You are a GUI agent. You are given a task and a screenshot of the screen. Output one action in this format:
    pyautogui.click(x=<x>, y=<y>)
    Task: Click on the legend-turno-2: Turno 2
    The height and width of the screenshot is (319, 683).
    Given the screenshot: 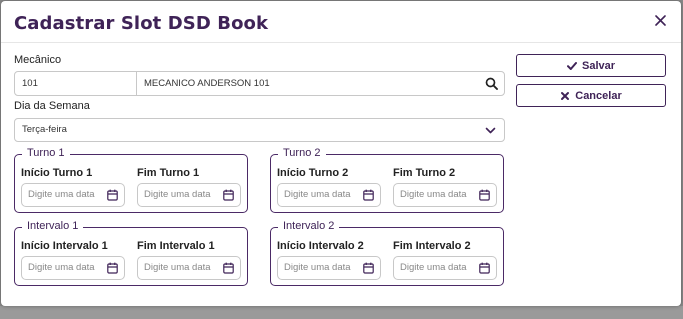 What is the action you would take?
    pyautogui.click(x=302, y=153)
    